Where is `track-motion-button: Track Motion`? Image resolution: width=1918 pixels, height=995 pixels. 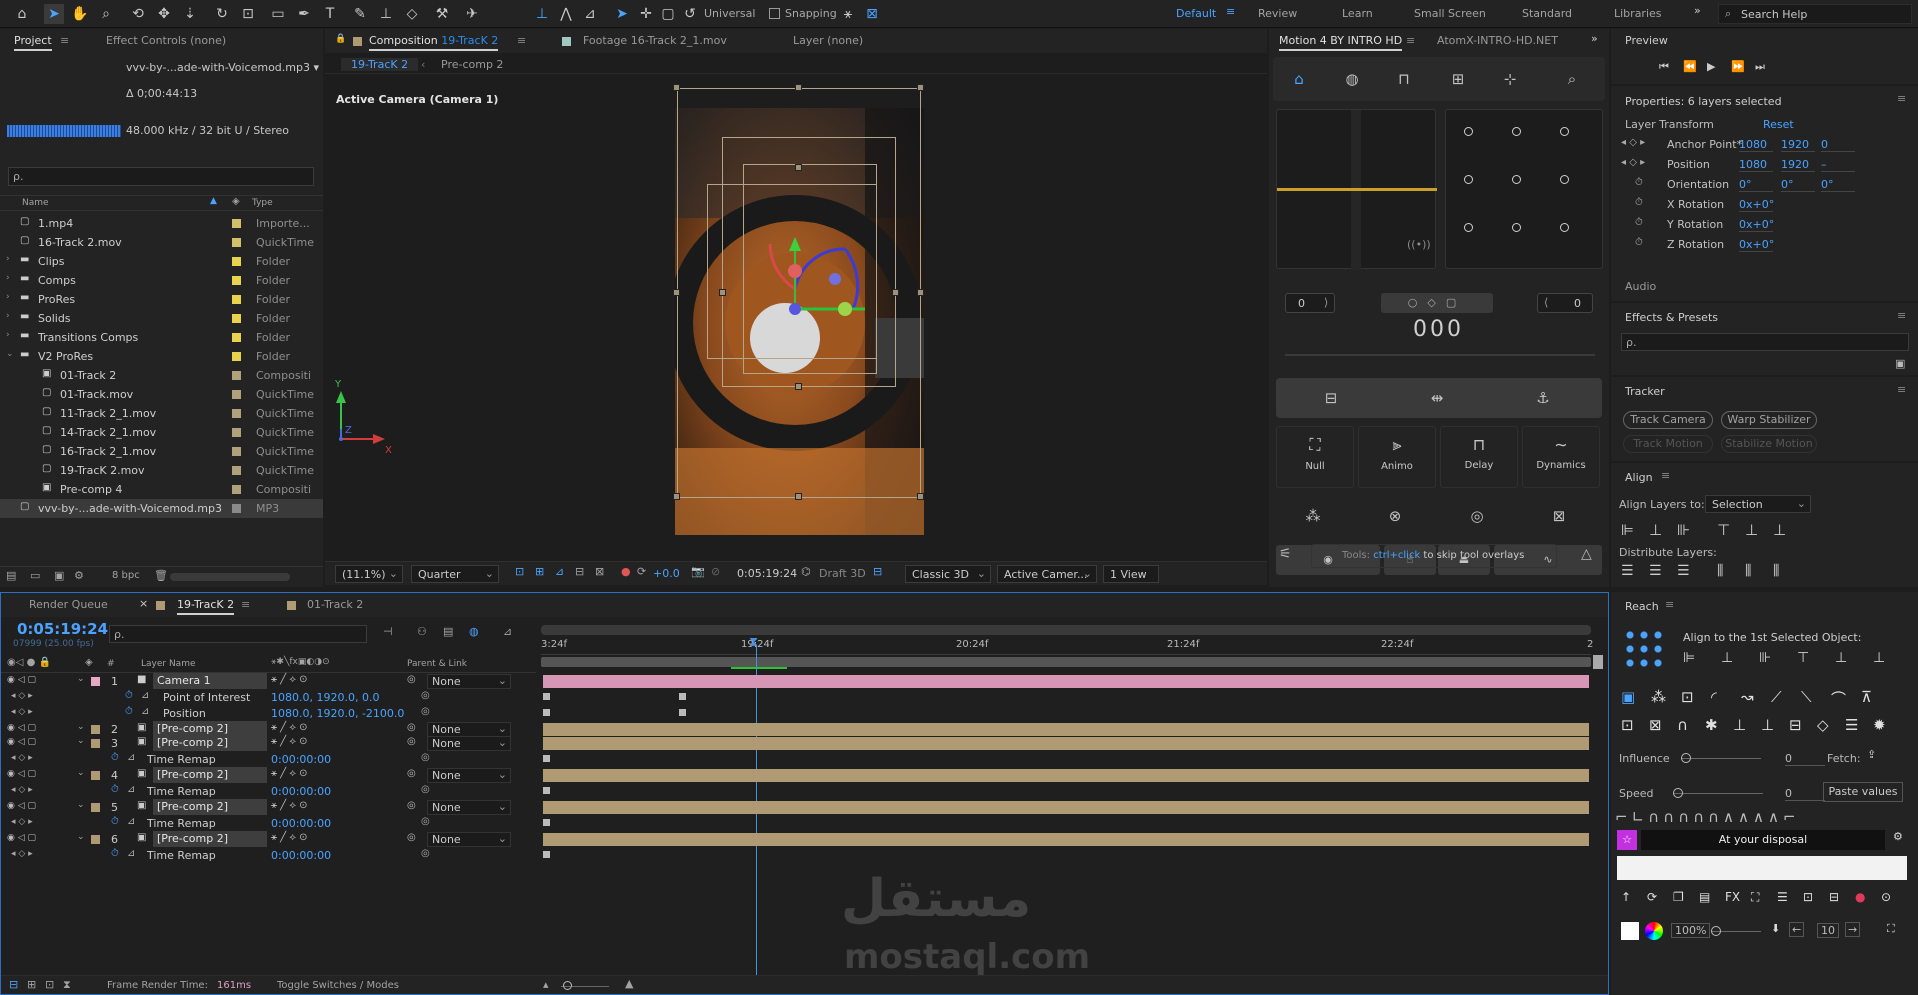
track-motion-button: Track Motion is located at coordinates (1668, 444).